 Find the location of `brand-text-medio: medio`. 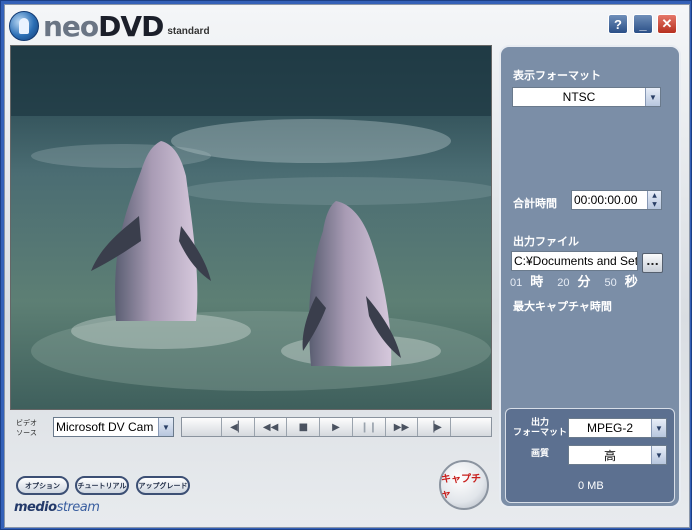

brand-text-medio: medio is located at coordinates (35, 507).